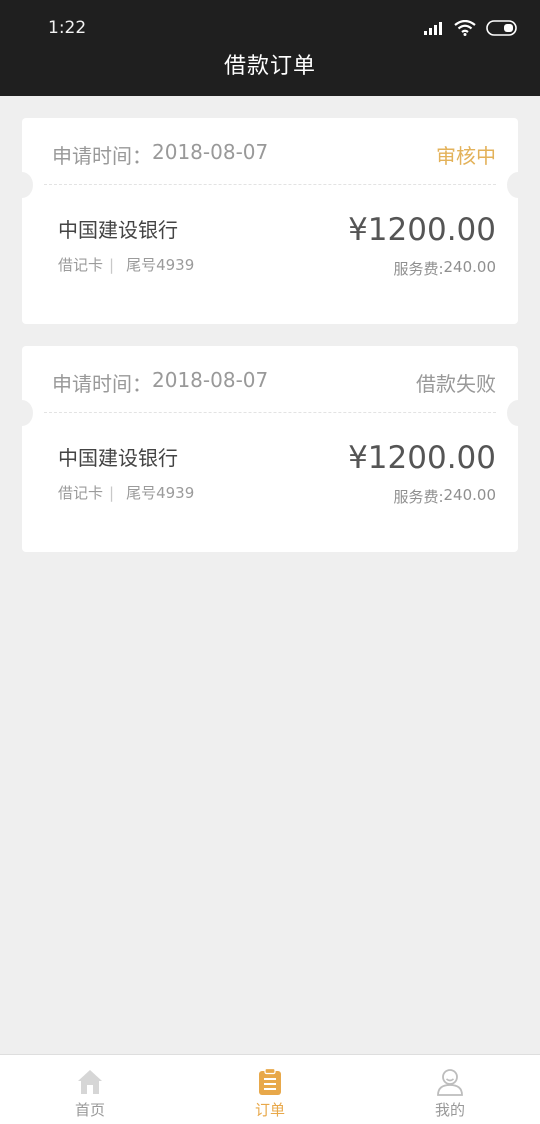 The width and height of the screenshot is (540, 1124). I want to click on tab-home: 首页, so click(90, 1089).